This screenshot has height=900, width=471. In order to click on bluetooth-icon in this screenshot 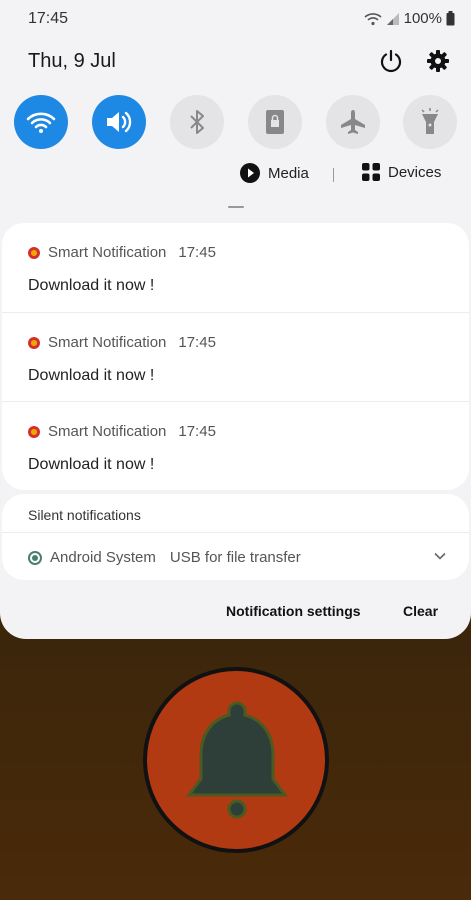, I will do `click(197, 122)`.